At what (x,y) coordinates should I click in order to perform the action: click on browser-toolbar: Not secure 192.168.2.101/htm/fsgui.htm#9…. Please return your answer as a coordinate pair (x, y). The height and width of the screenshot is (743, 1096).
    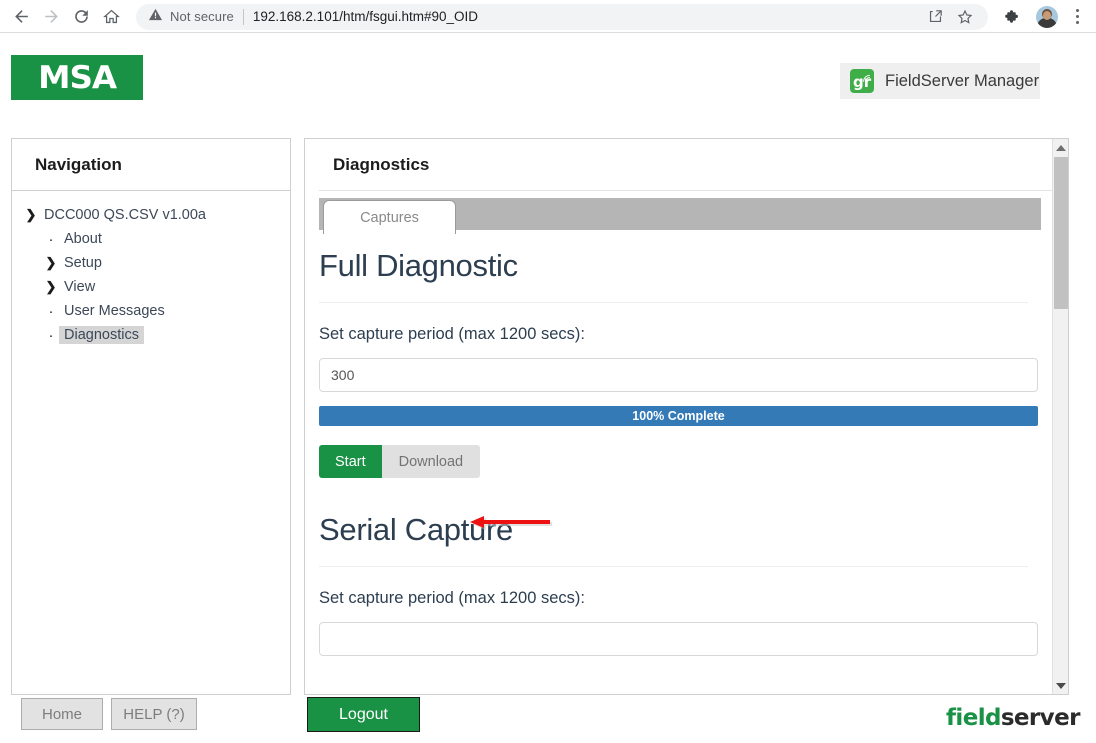
    Looking at the image, I should click on (548, 16).